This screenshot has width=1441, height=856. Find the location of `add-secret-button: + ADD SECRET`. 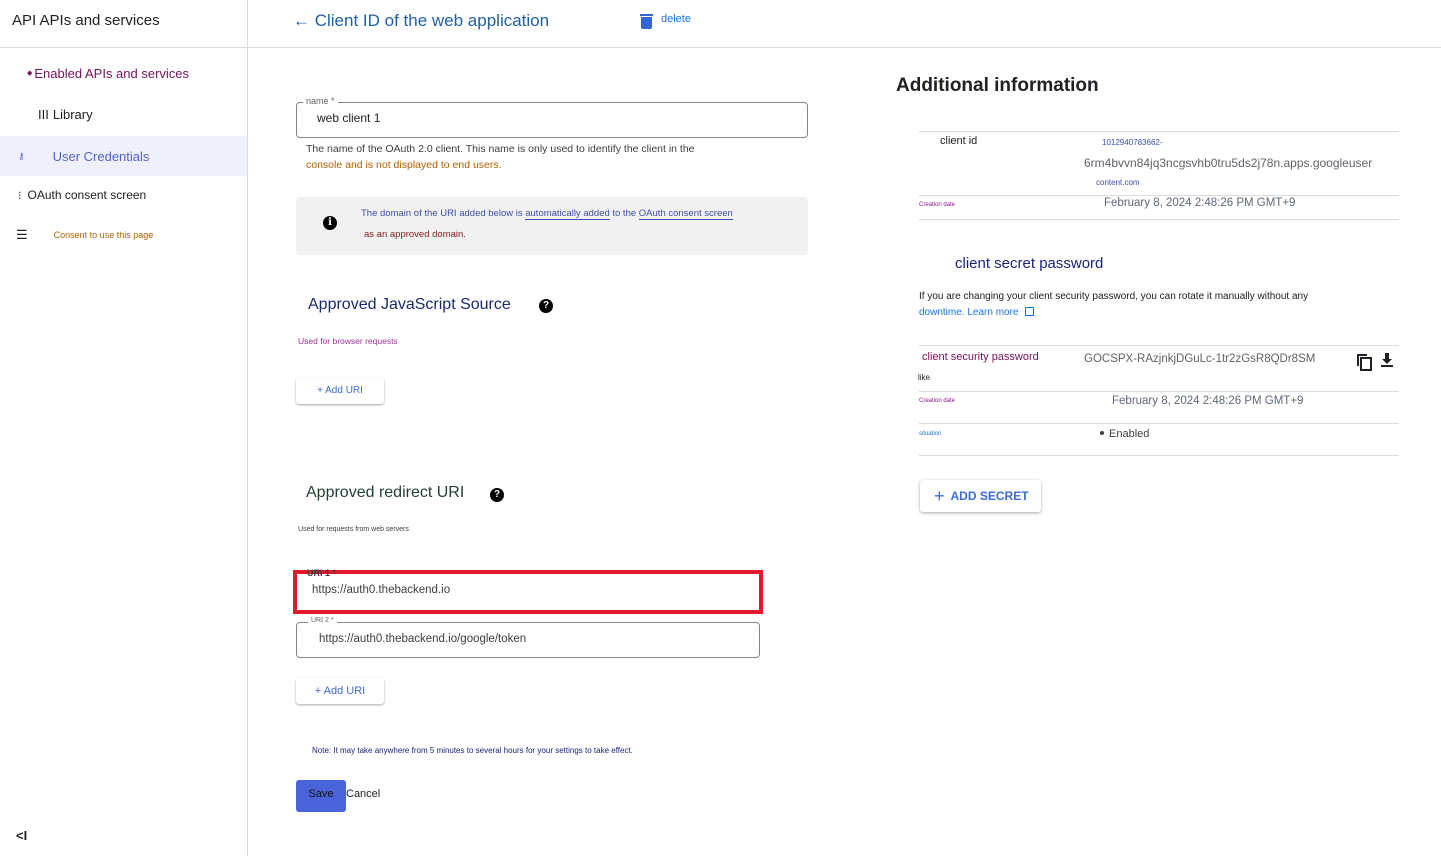

add-secret-button: + ADD SECRET is located at coordinates (980, 496).